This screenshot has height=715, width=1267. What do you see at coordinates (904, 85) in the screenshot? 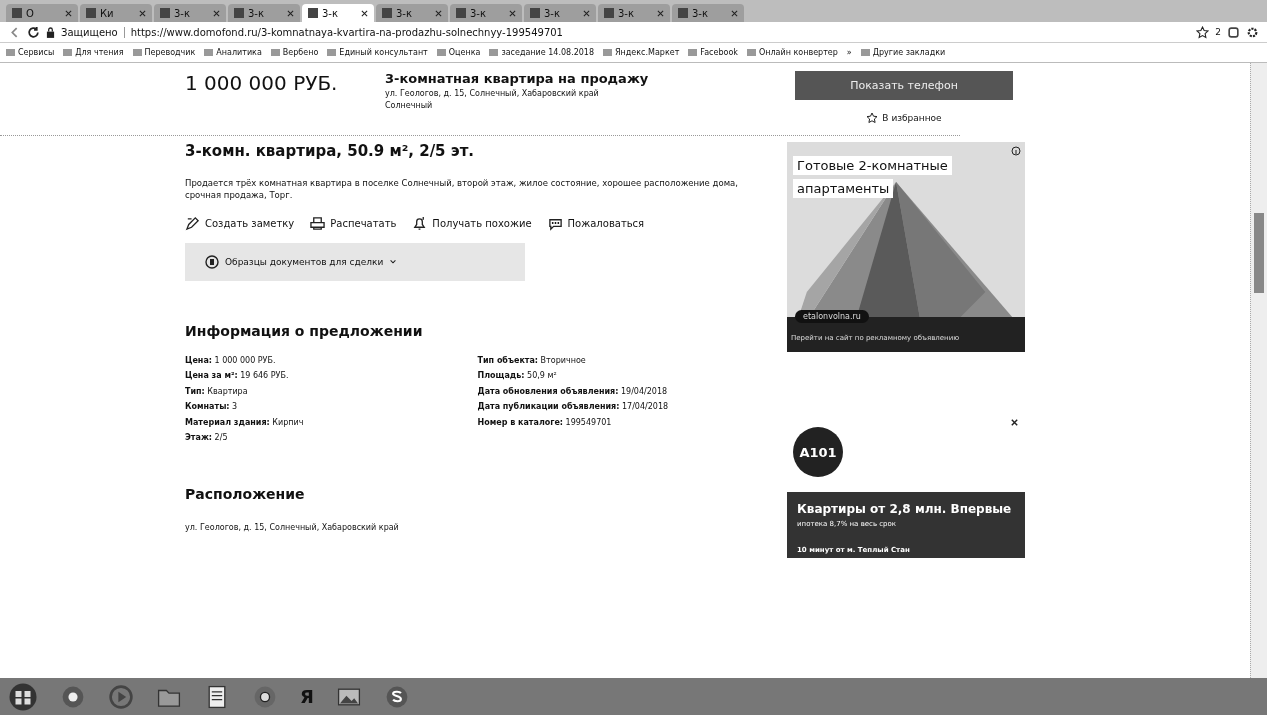
I see `contact-button: Показать телефон` at bounding box center [904, 85].